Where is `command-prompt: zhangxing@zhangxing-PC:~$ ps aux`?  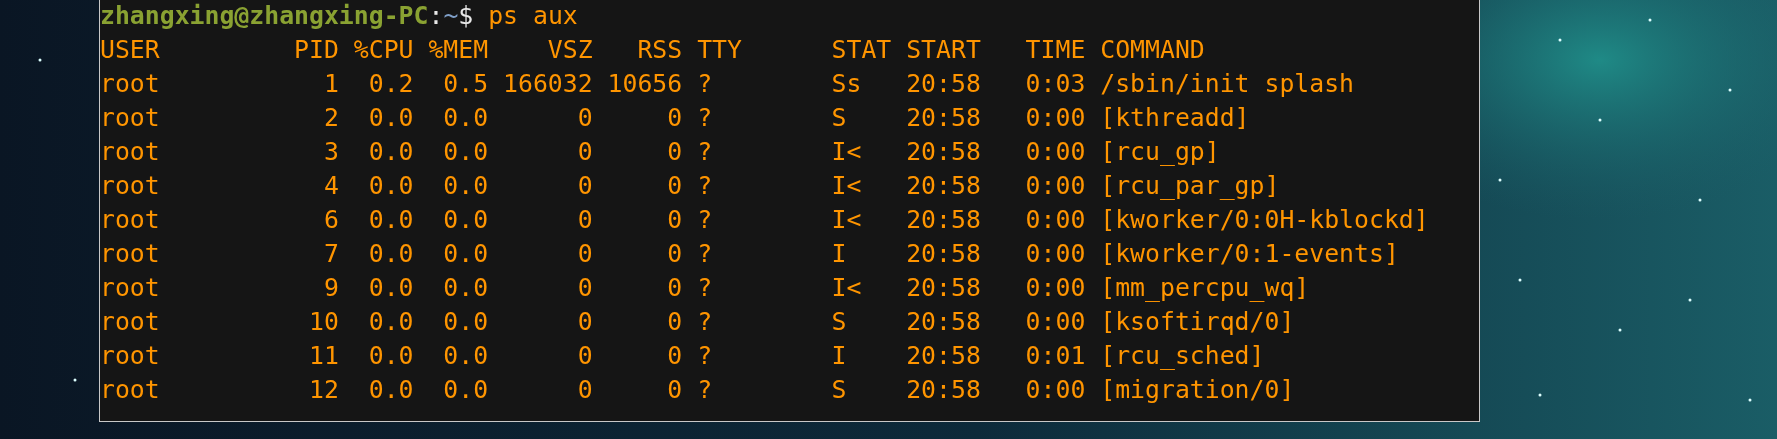
command-prompt: zhangxing@zhangxing-PC:~$ ps aux is located at coordinates (339, 16).